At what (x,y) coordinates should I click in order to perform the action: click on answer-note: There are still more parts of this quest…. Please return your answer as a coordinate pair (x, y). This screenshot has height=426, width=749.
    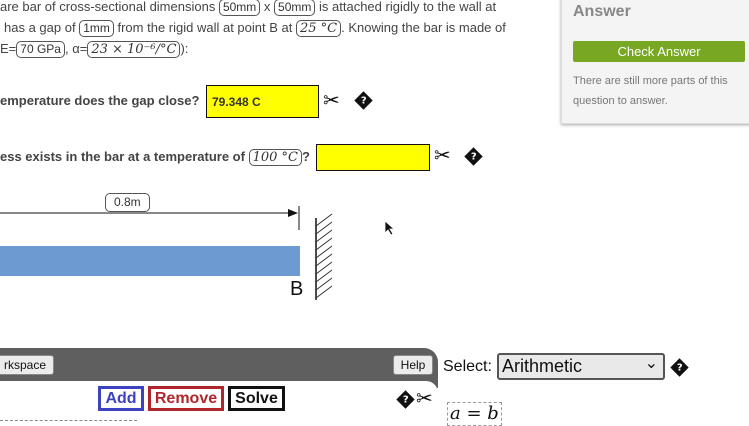
    Looking at the image, I should click on (650, 91).